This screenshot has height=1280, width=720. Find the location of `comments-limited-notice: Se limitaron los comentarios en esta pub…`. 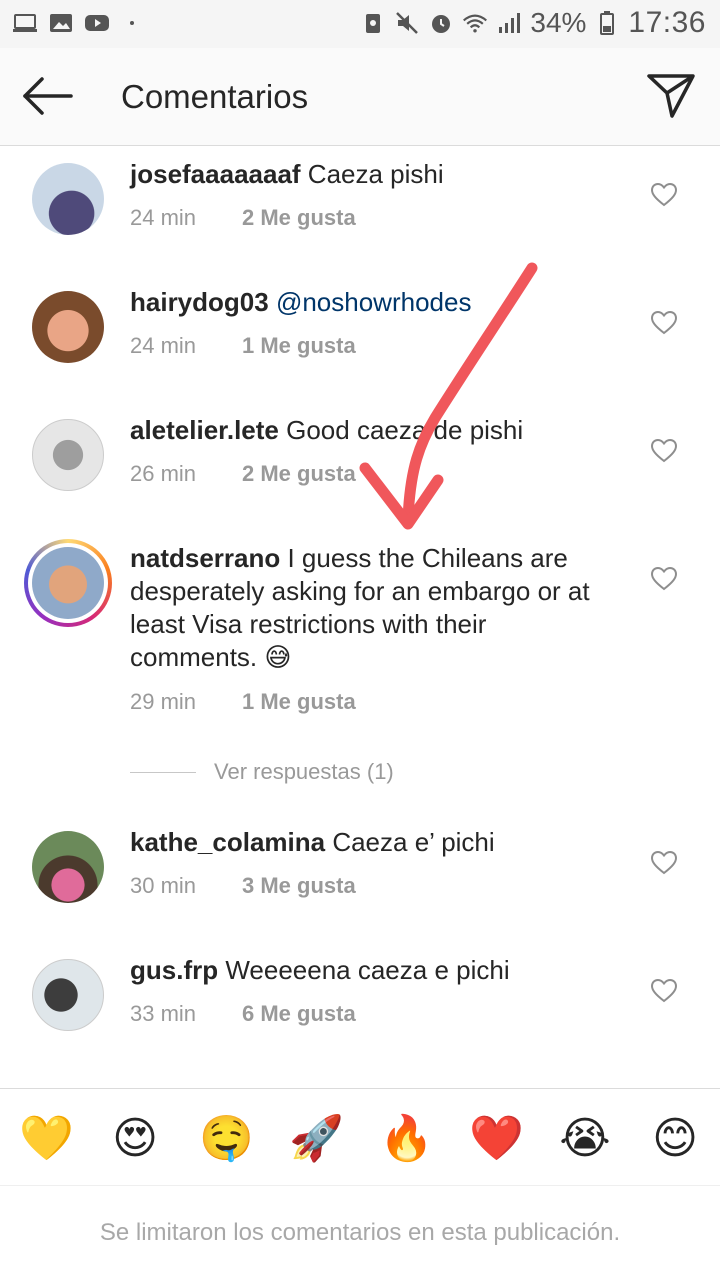

comments-limited-notice: Se limitaron los comentarios en esta pub… is located at coordinates (360, 1233).